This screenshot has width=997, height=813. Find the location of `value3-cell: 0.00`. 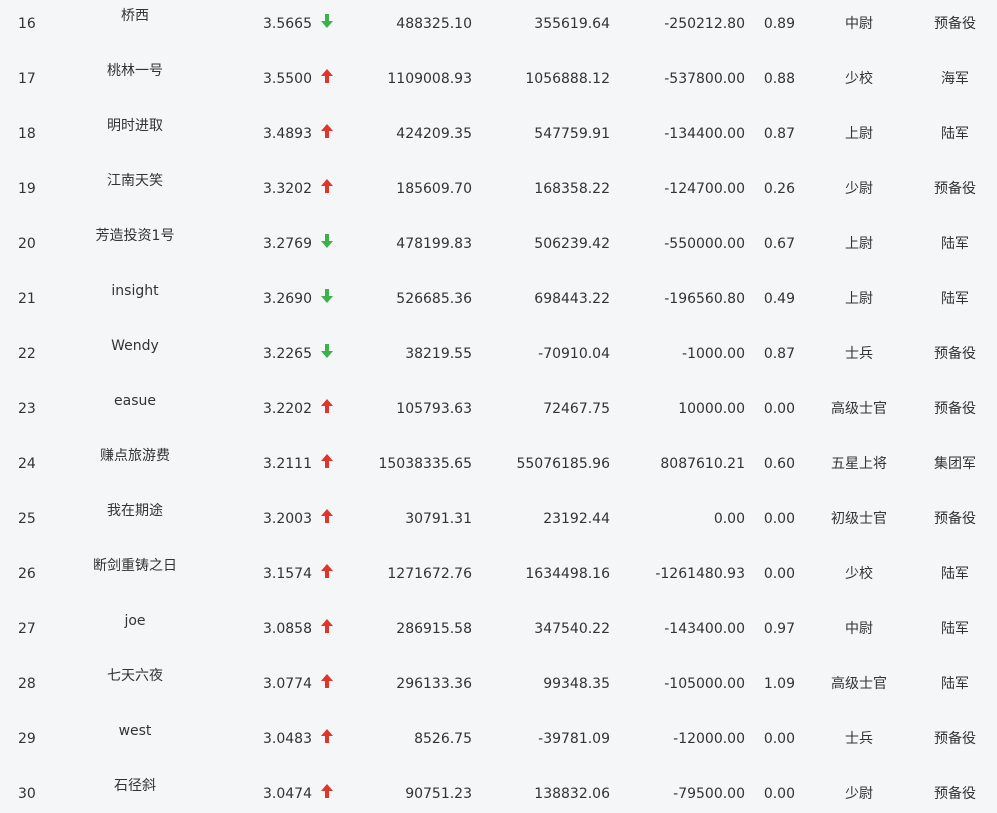

value3-cell: 0.00 is located at coordinates (729, 519).